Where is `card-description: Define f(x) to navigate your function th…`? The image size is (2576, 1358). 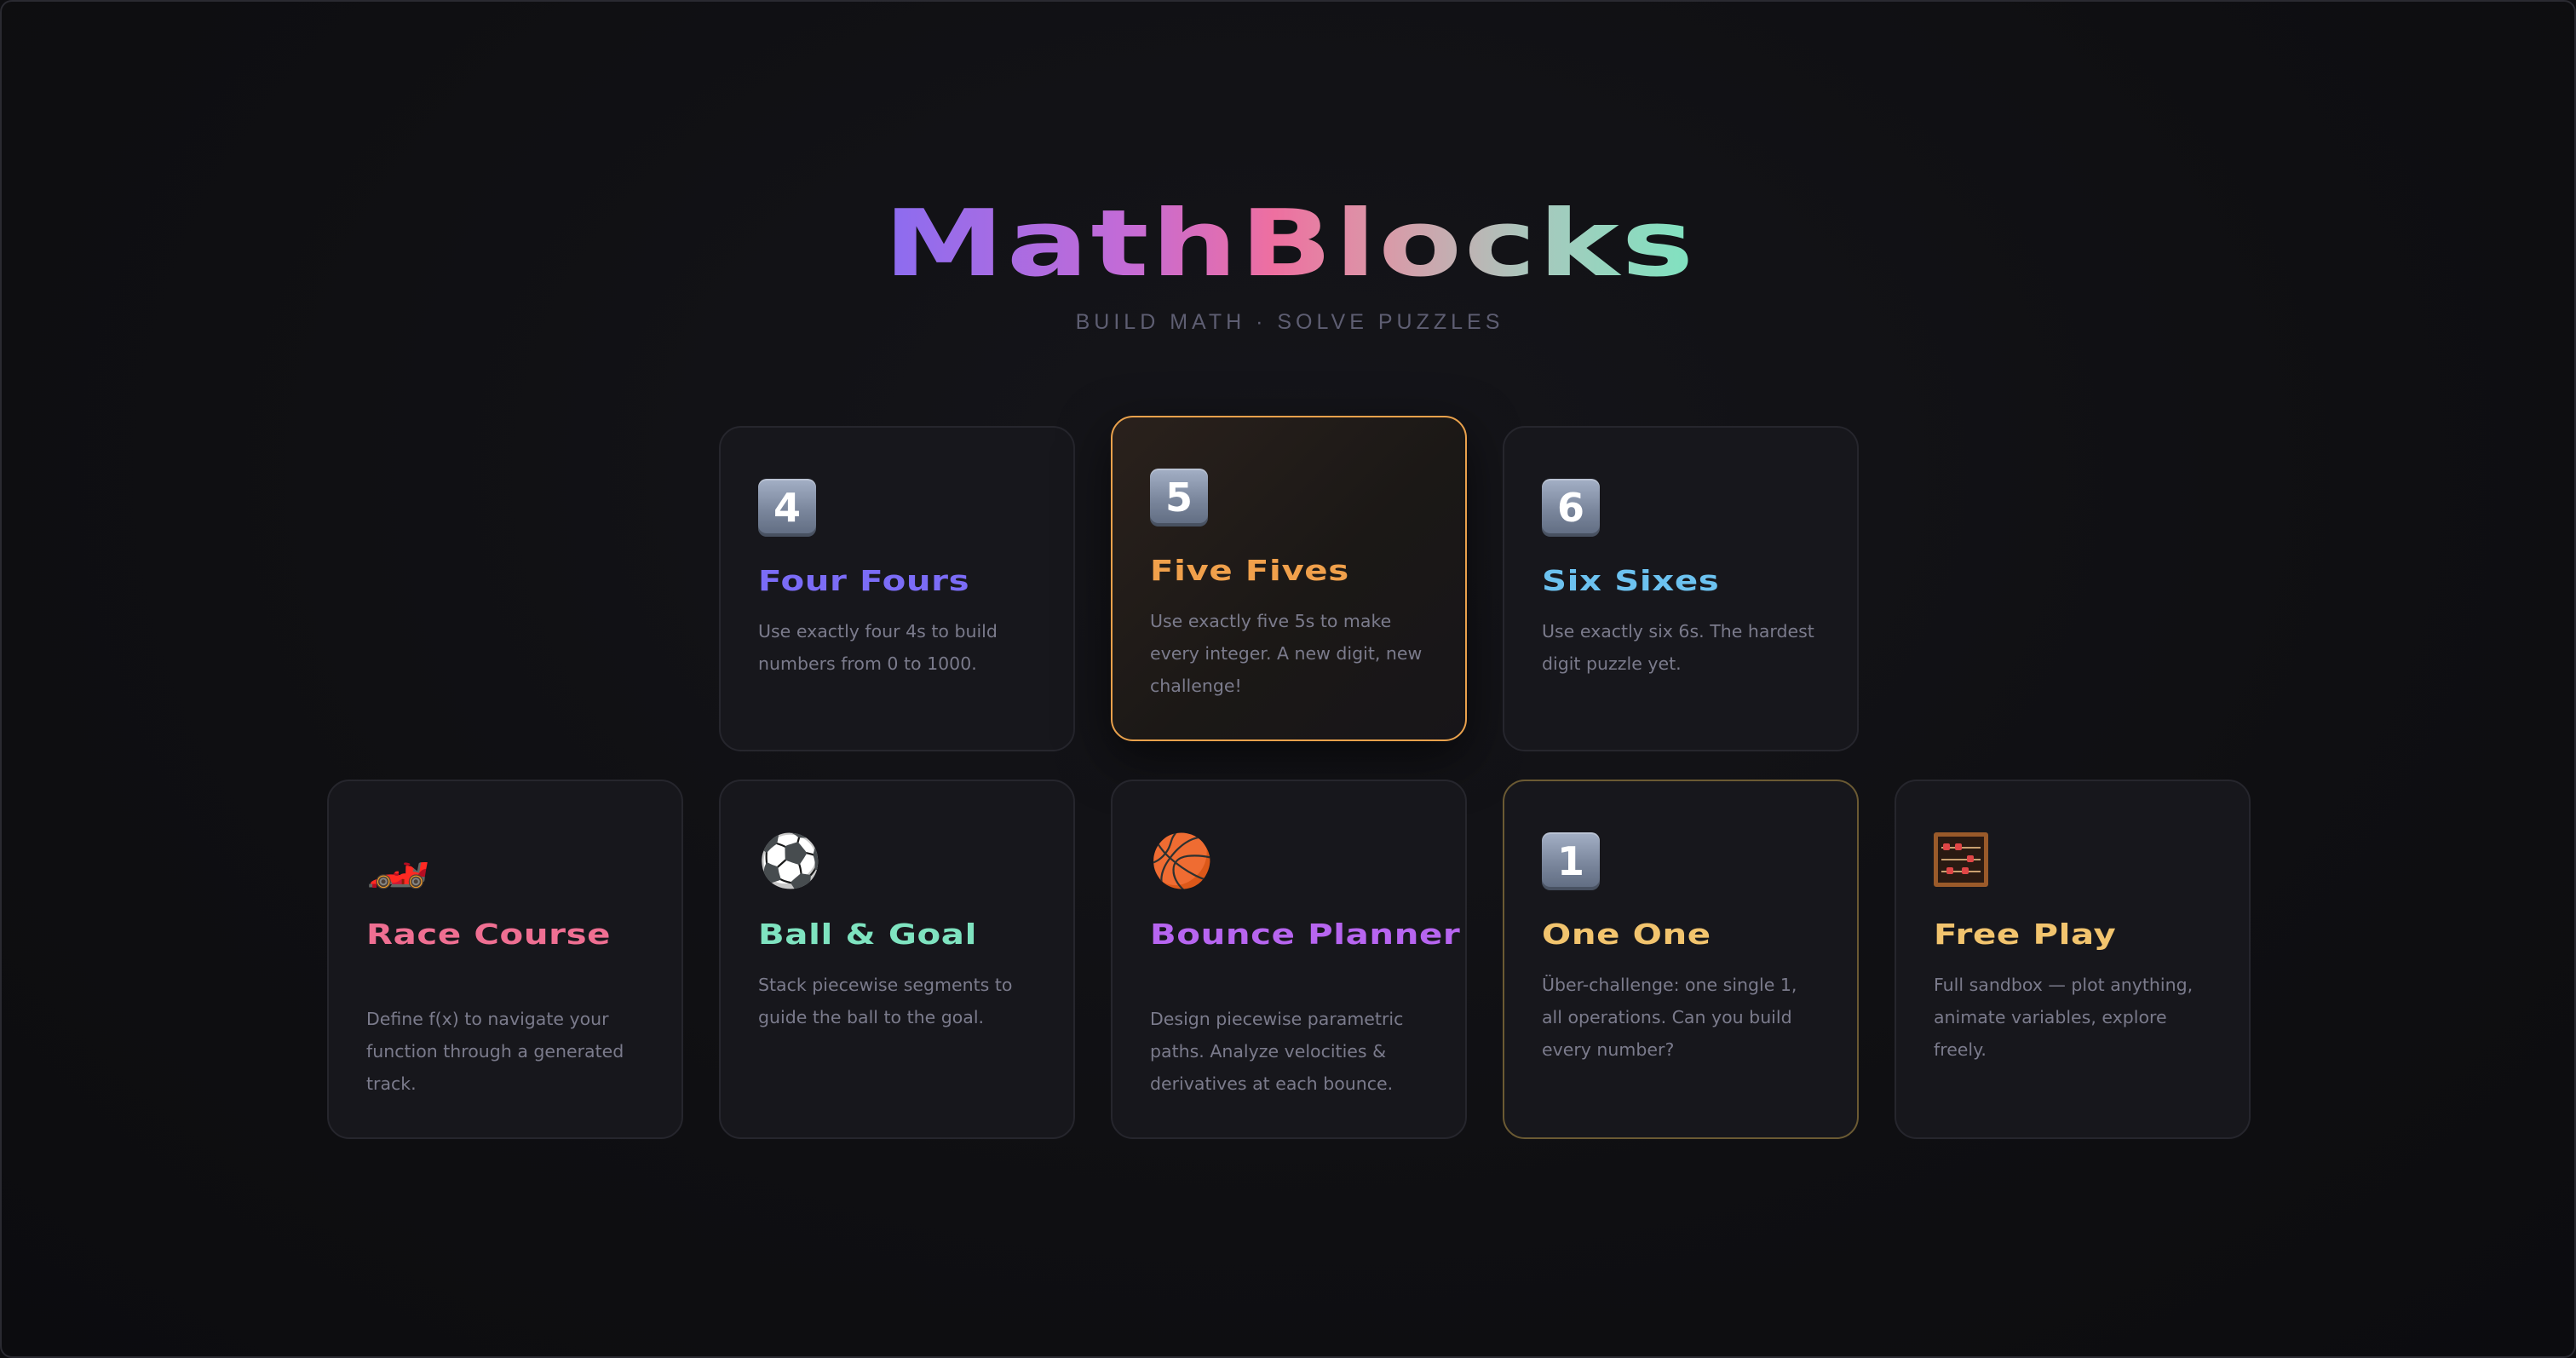 card-description: Define f(x) to navigate your function th… is located at coordinates (495, 1051).